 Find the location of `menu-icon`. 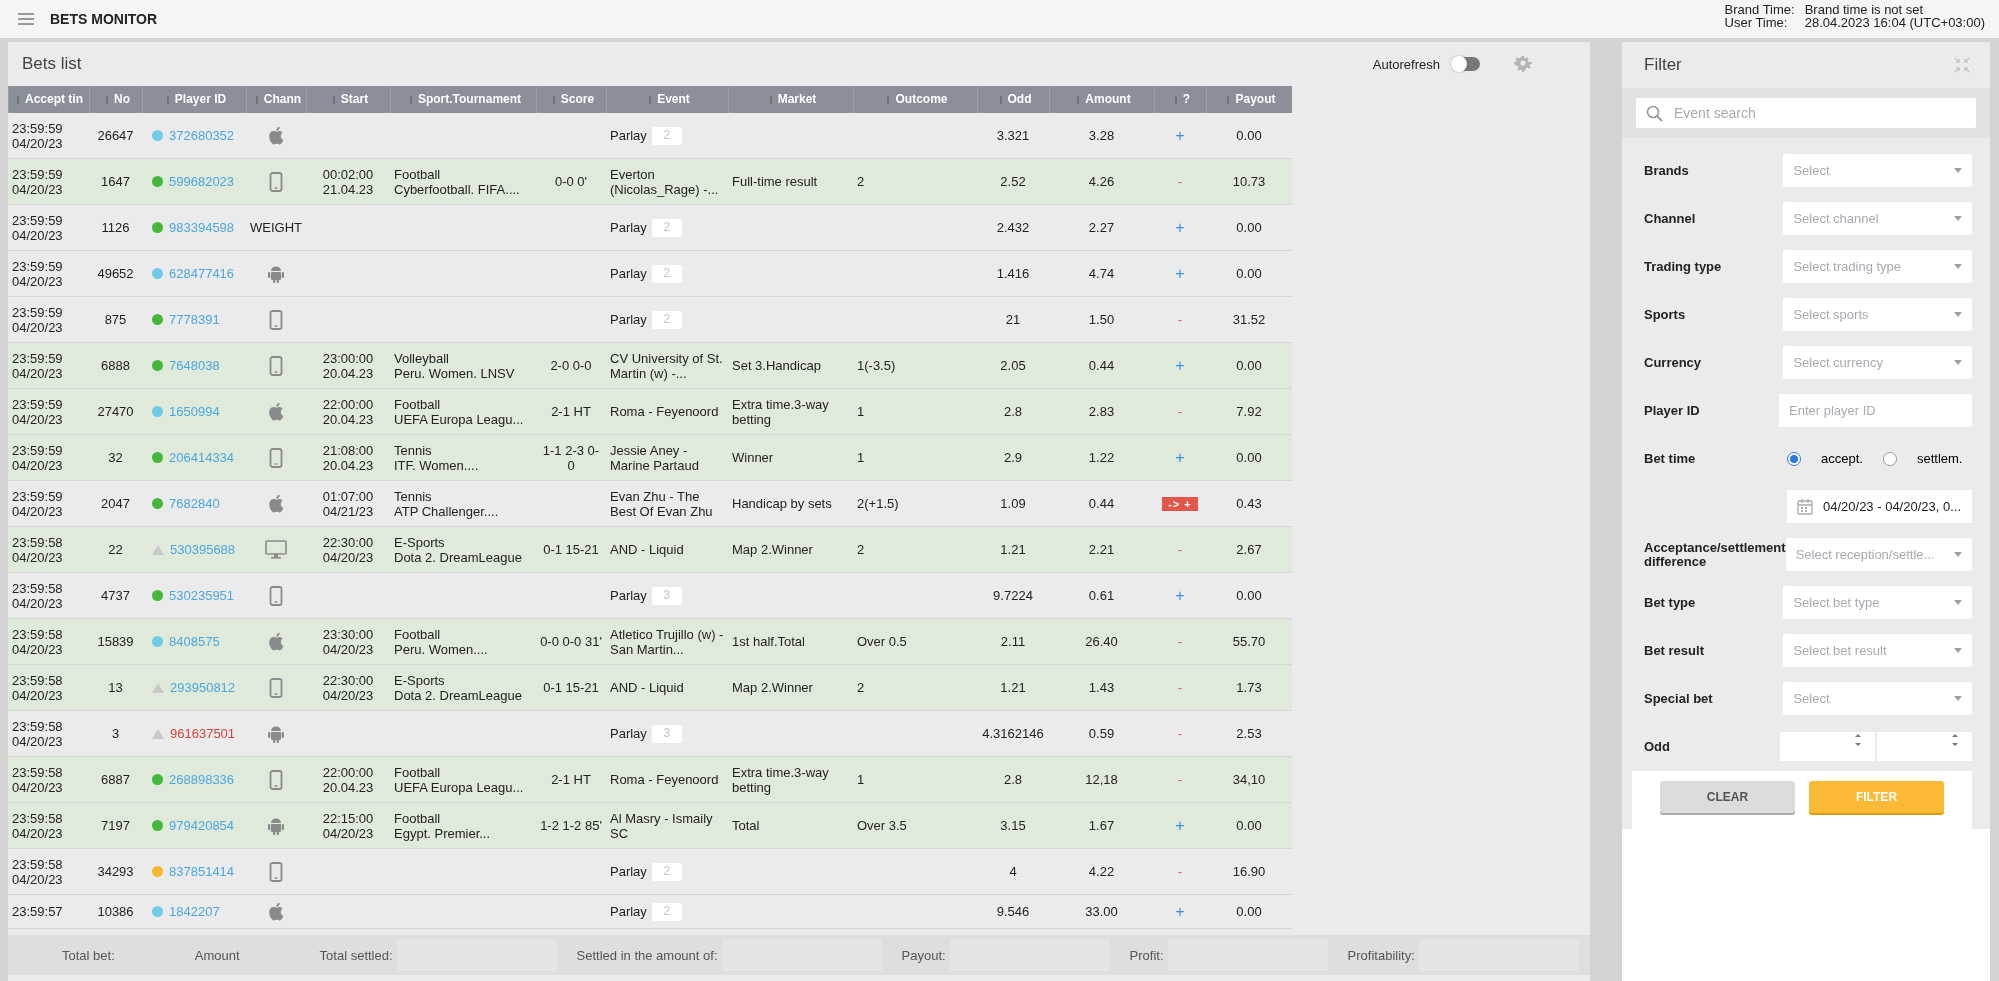

menu-icon is located at coordinates (26, 19).